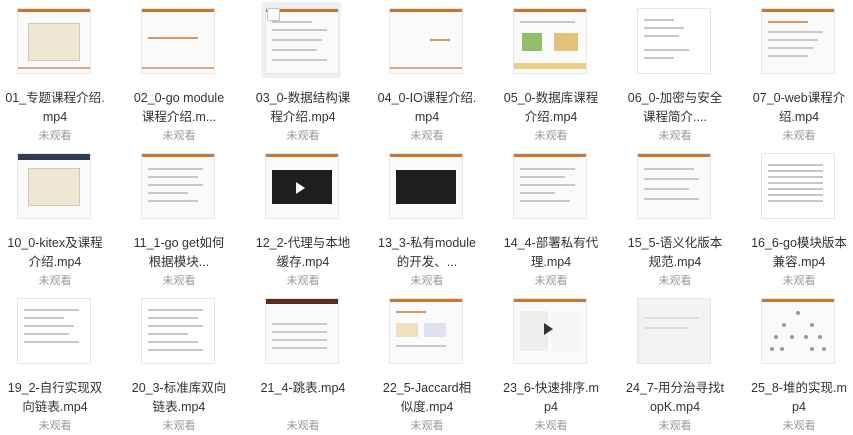 This screenshot has height=435, width=853. What do you see at coordinates (427, 107) in the screenshot?
I see `video-title: 04_0-IO课程介绍.mp4` at bounding box center [427, 107].